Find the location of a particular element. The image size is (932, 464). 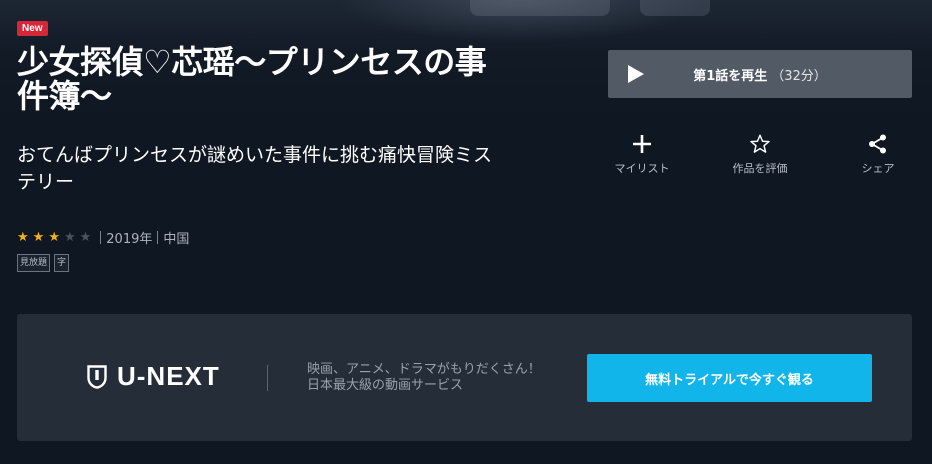

page-title: 少女探偵♡芯瑶〜プリンセスの事件簿〜 is located at coordinates (252, 79).